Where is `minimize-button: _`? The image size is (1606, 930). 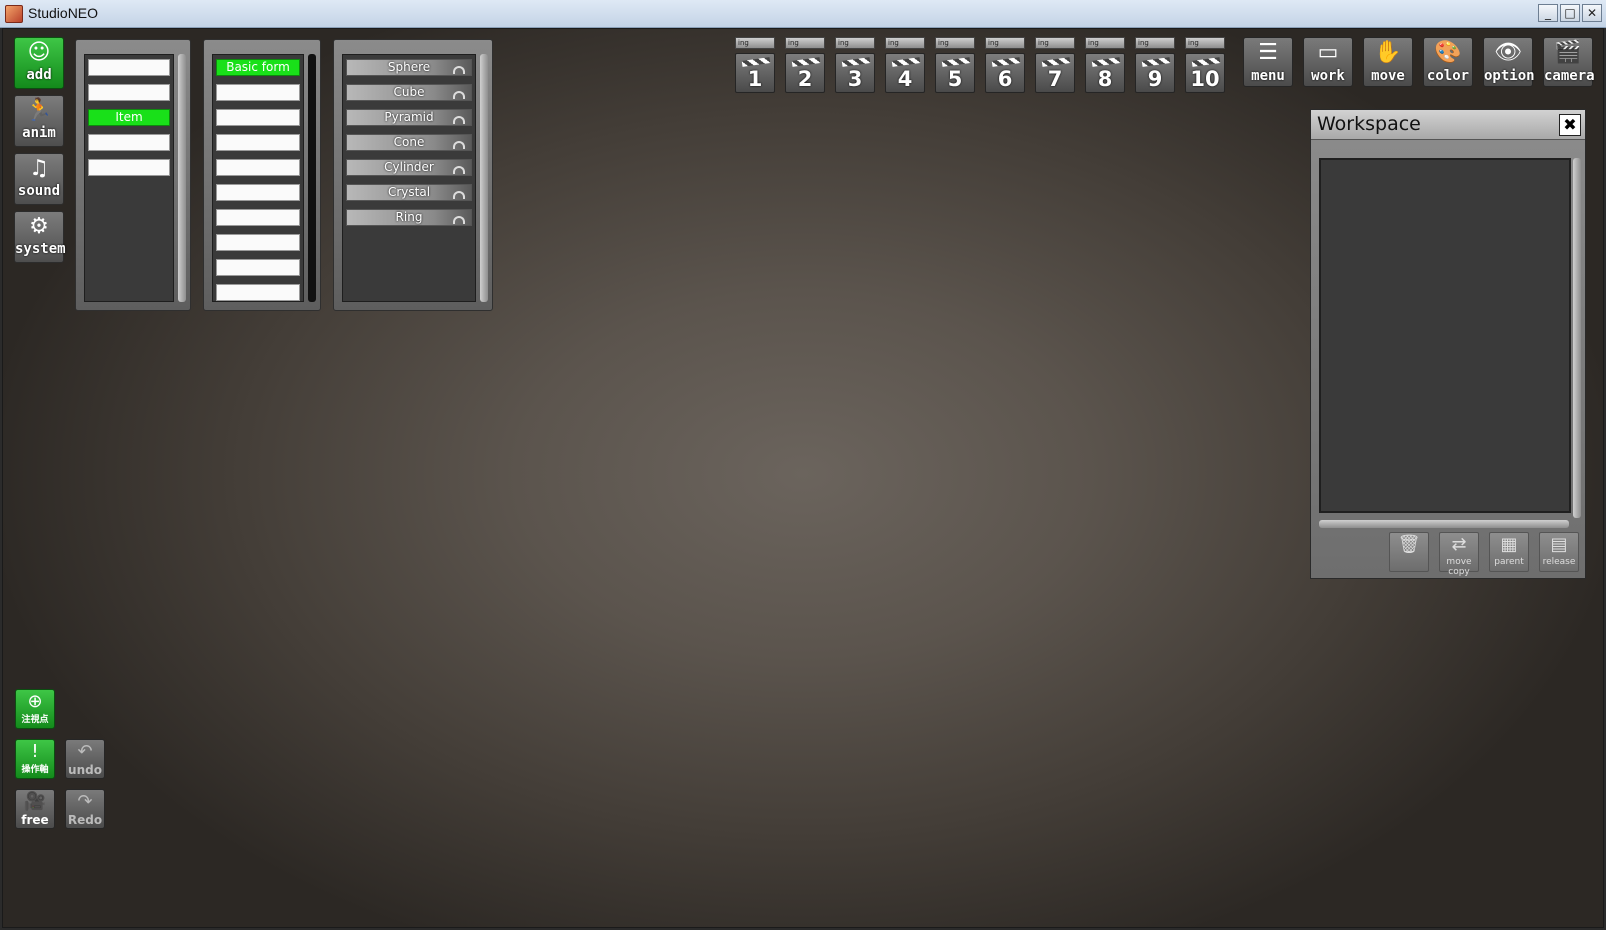
minimize-button: _ is located at coordinates (1548, 13).